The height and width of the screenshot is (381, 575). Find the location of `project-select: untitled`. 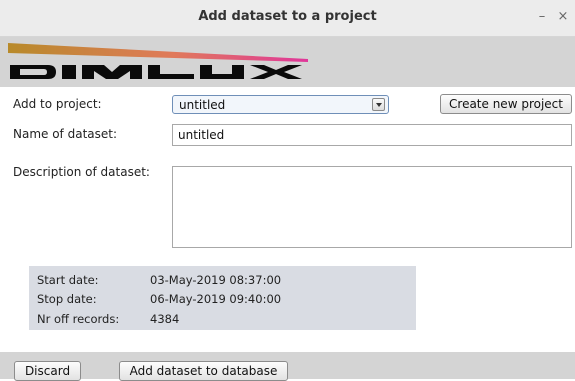

project-select: untitled is located at coordinates (280, 104).